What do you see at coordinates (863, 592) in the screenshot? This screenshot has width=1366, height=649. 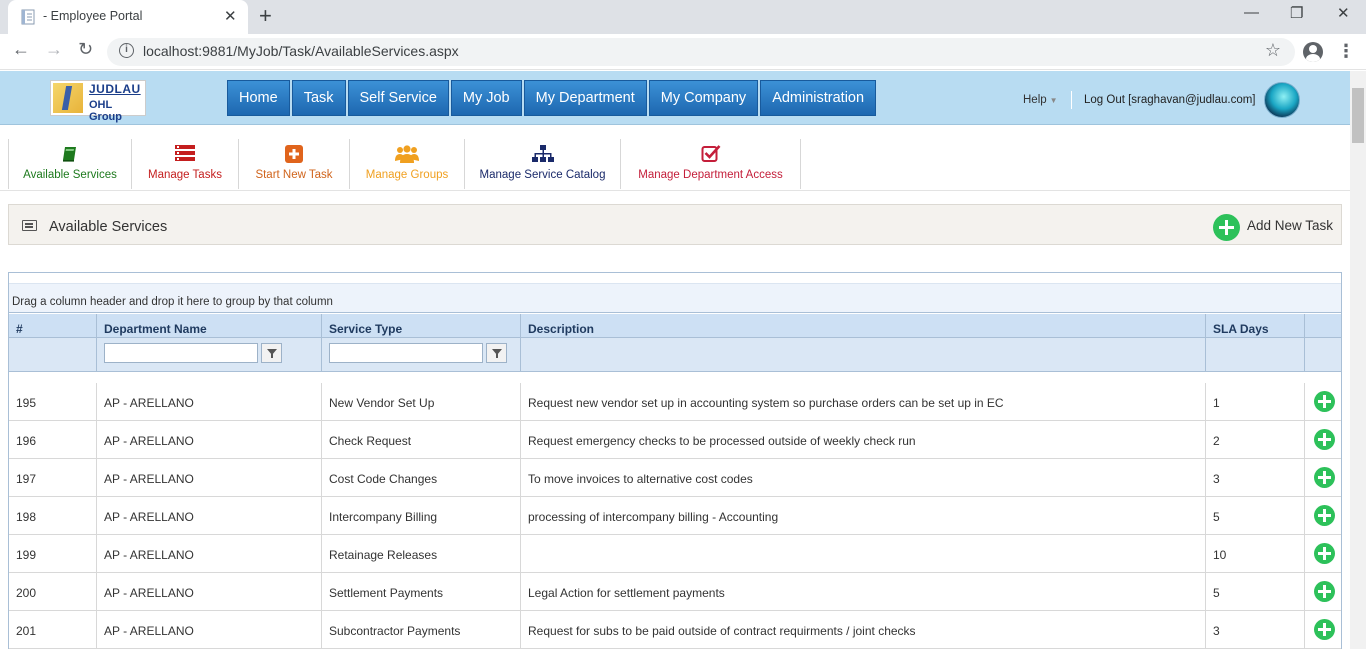 I see `cell-description: Legal Action for settlement payments` at bounding box center [863, 592].